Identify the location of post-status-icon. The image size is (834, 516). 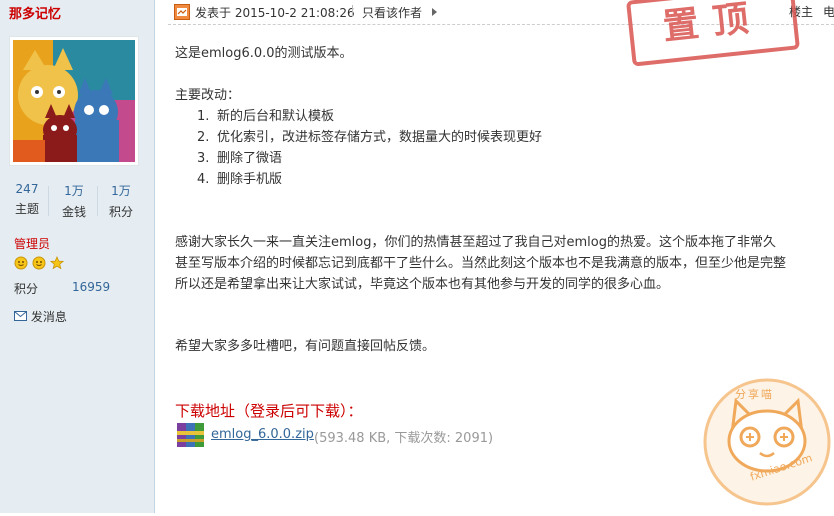
(182, 12).